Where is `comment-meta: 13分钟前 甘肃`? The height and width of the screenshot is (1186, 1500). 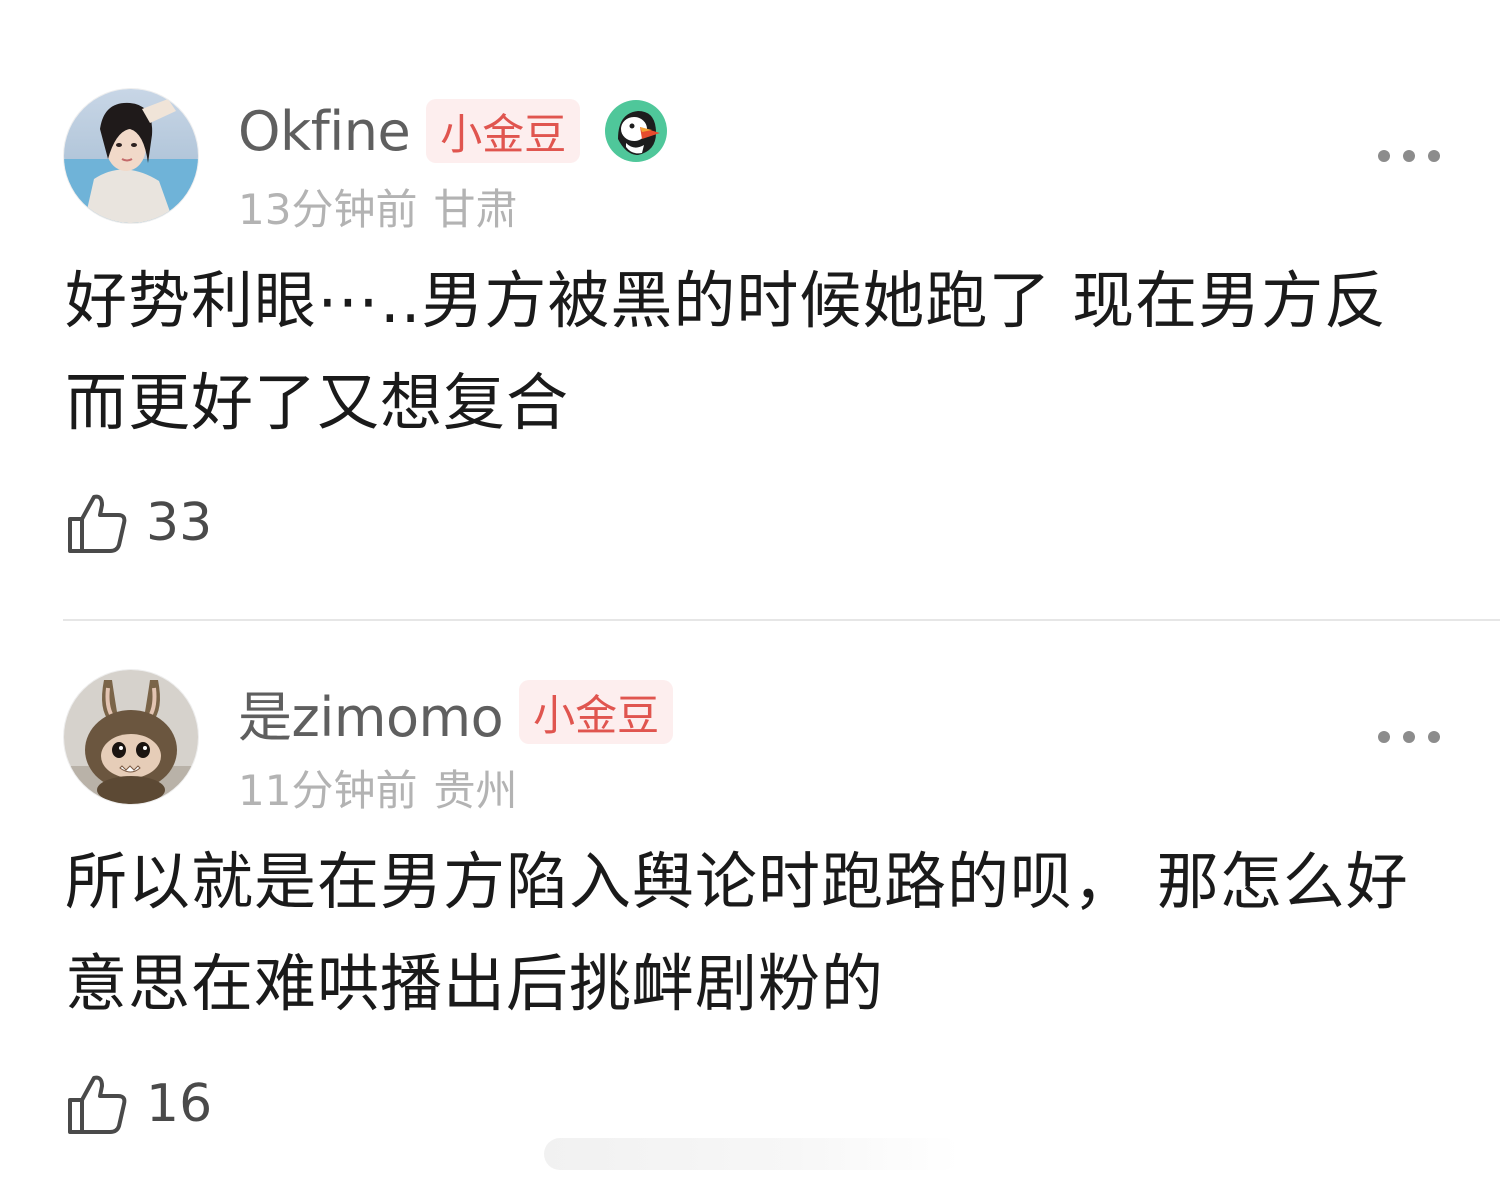
comment-meta: 13分钟前 甘肃 is located at coordinates (377, 206).